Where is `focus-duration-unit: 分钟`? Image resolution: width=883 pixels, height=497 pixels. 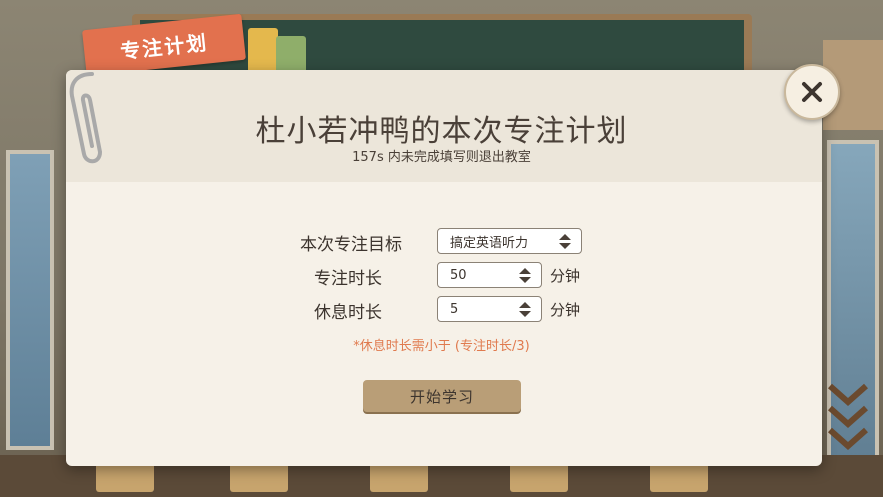
focus-duration-unit: 分钟 is located at coordinates (565, 276).